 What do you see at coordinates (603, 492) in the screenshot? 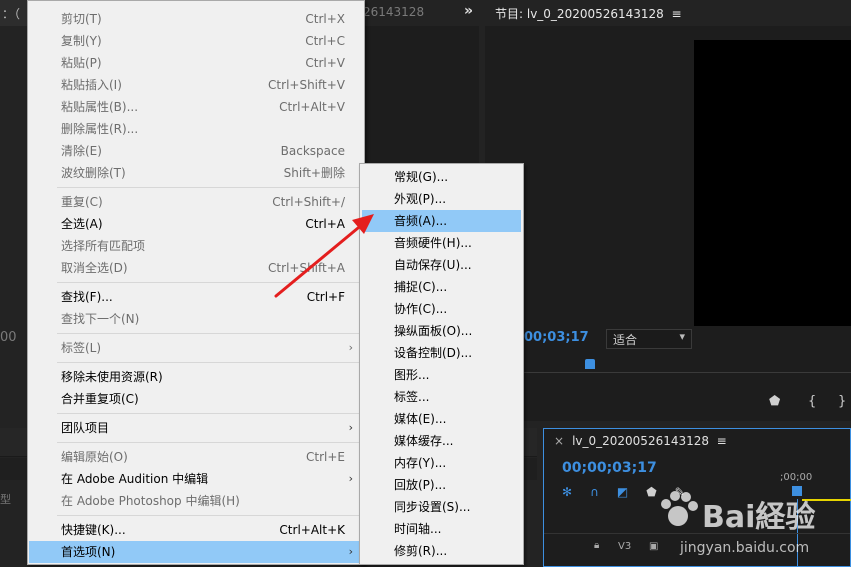
I see `snap-magnet-icon: ∩` at bounding box center [603, 492].